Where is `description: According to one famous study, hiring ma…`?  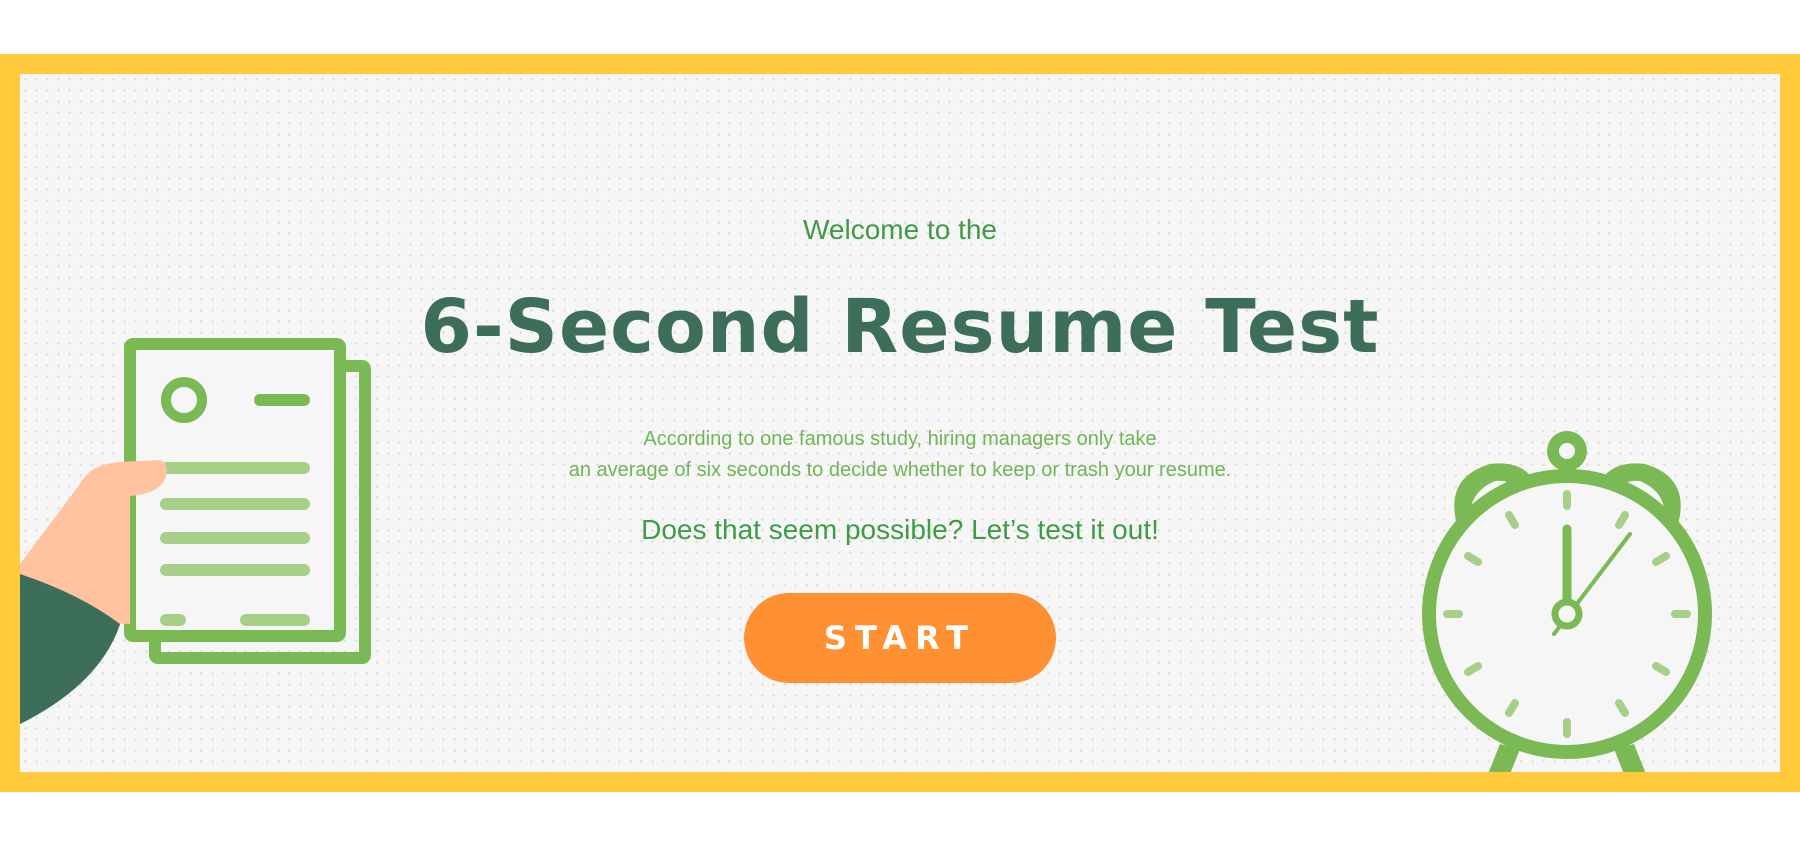 description: According to one famous study, hiring ma… is located at coordinates (900, 455).